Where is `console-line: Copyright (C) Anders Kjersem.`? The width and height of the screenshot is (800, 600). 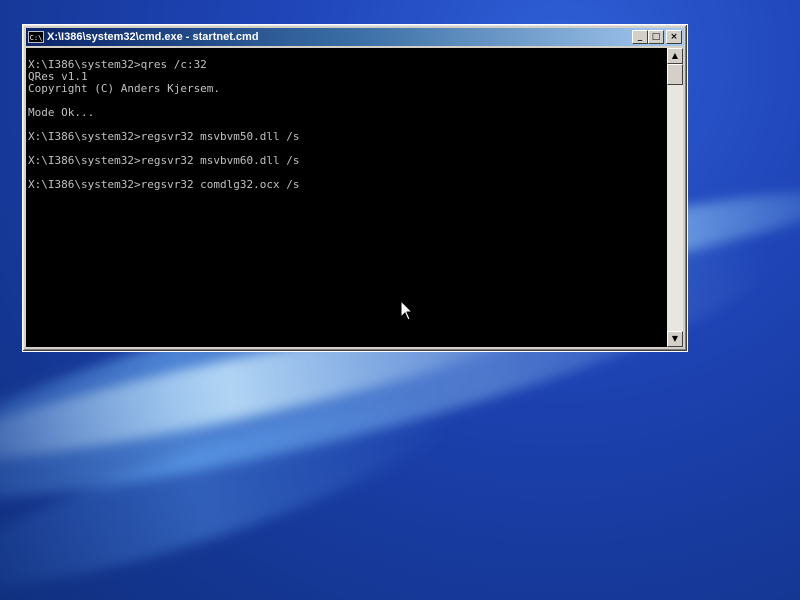
console-line: Copyright (C) Anders Kjersem. is located at coordinates (124, 88).